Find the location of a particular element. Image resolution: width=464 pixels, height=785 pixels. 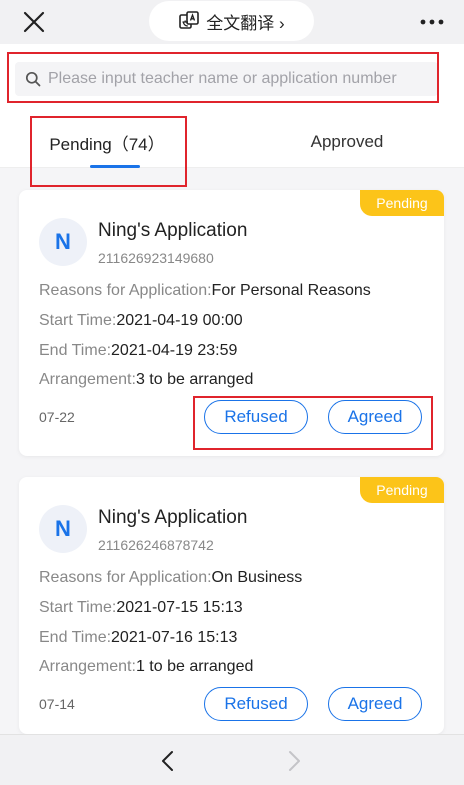

start-time-row: Start Time:2021-07-15 15:13 is located at coordinates (141, 608).